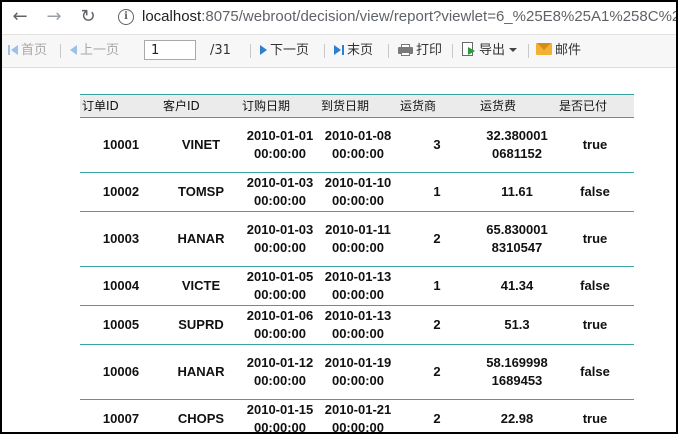 This screenshot has height=434, width=678. I want to click on customer-id-cell-text: HANAR, so click(201, 371).